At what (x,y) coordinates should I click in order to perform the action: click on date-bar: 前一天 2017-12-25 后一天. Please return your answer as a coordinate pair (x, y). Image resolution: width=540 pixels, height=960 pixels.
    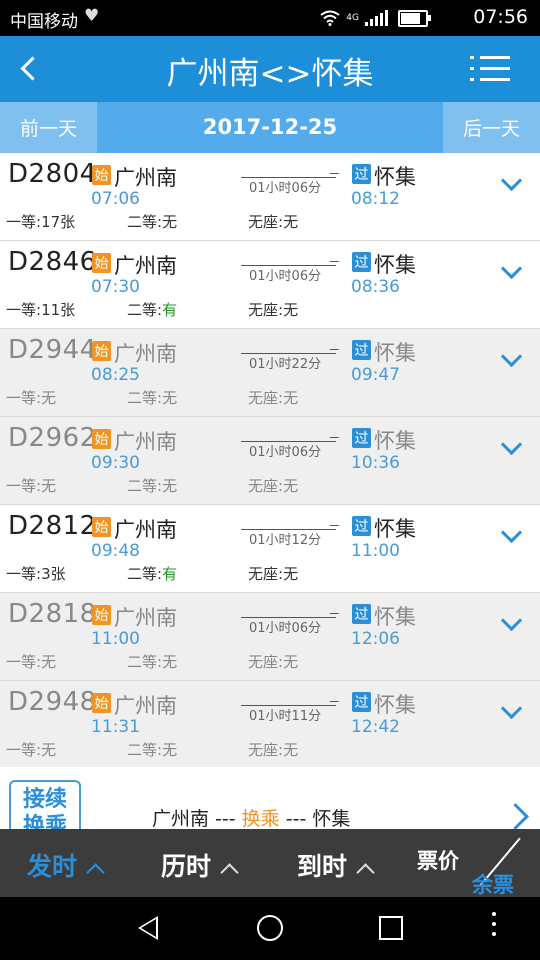
    Looking at the image, I should click on (270, 127).